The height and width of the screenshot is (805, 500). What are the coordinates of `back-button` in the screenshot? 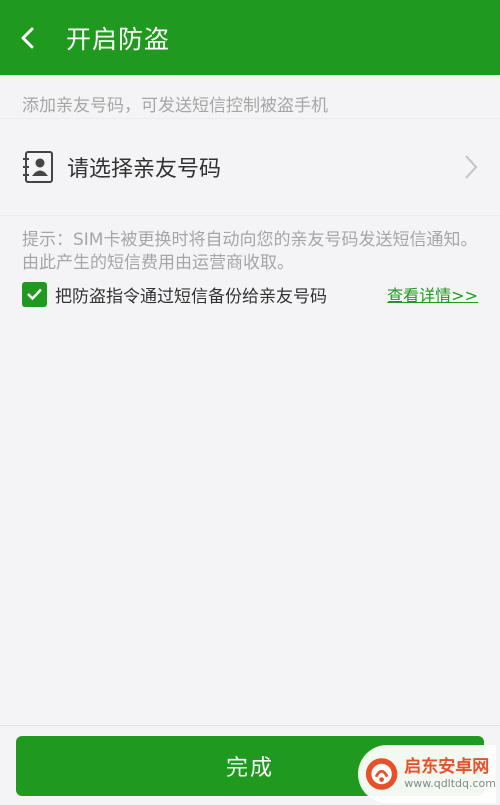 It's located at (28, 37).